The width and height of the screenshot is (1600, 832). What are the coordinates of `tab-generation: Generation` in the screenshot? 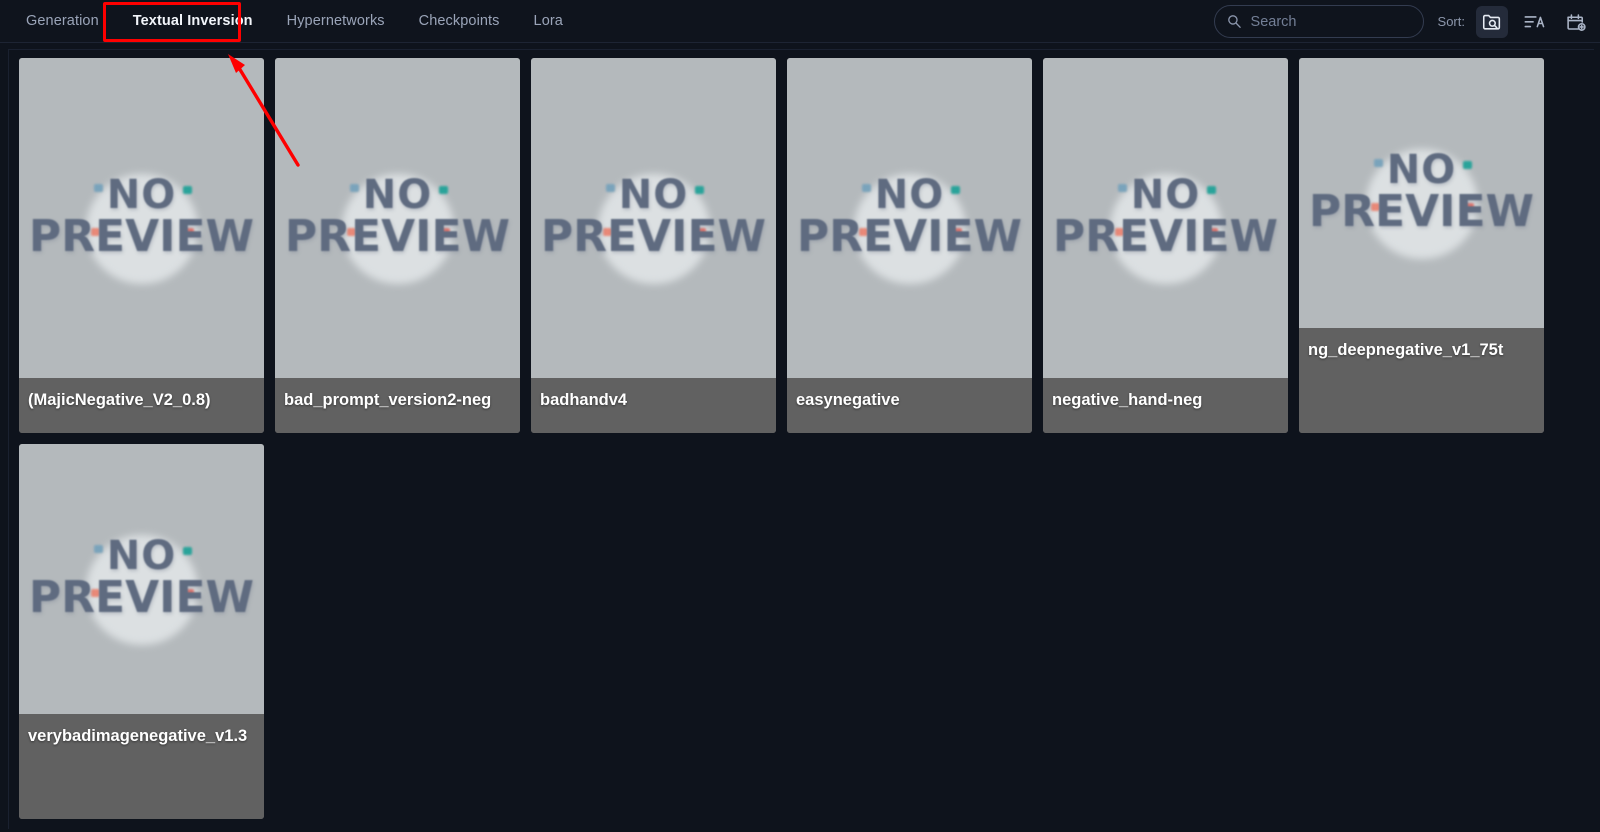 It's located at (62, 21).